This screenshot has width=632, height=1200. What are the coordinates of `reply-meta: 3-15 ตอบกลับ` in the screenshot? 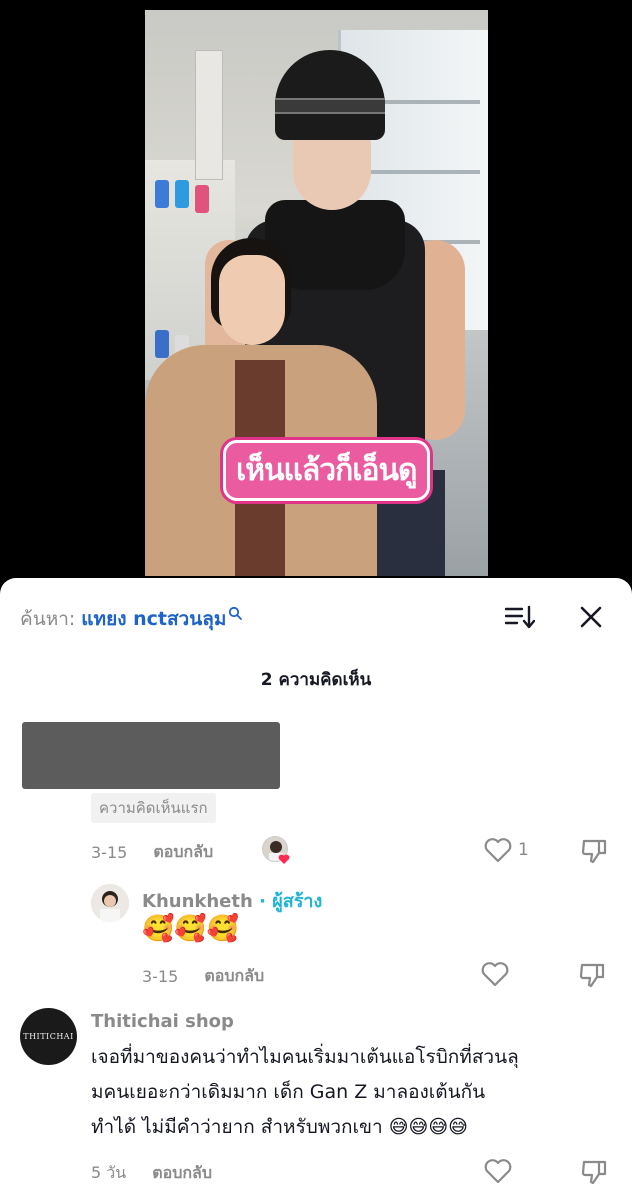 It's located at (203, 976).